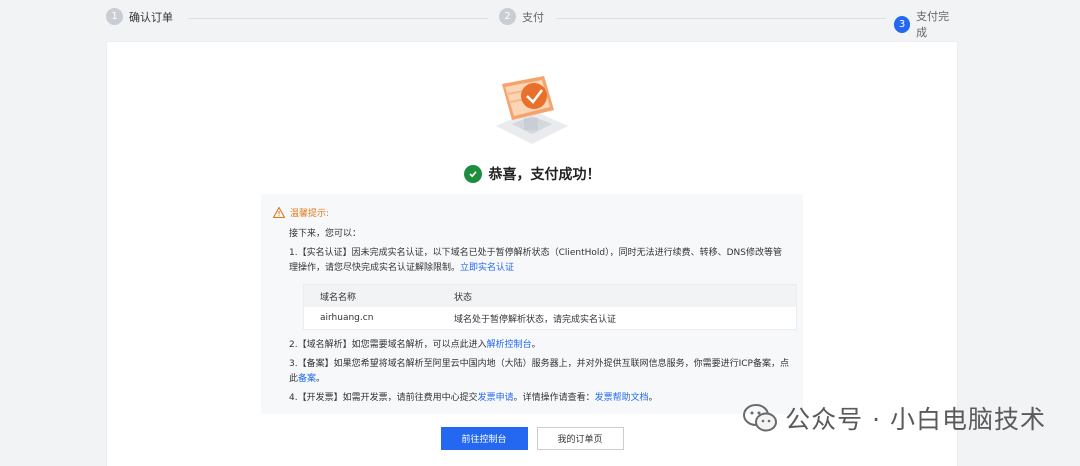  What do you see at coordinates (622, 398) in the screenshot?
I see `invoice-help-link: 发票帮助文档` at bounding box center [622, 398].